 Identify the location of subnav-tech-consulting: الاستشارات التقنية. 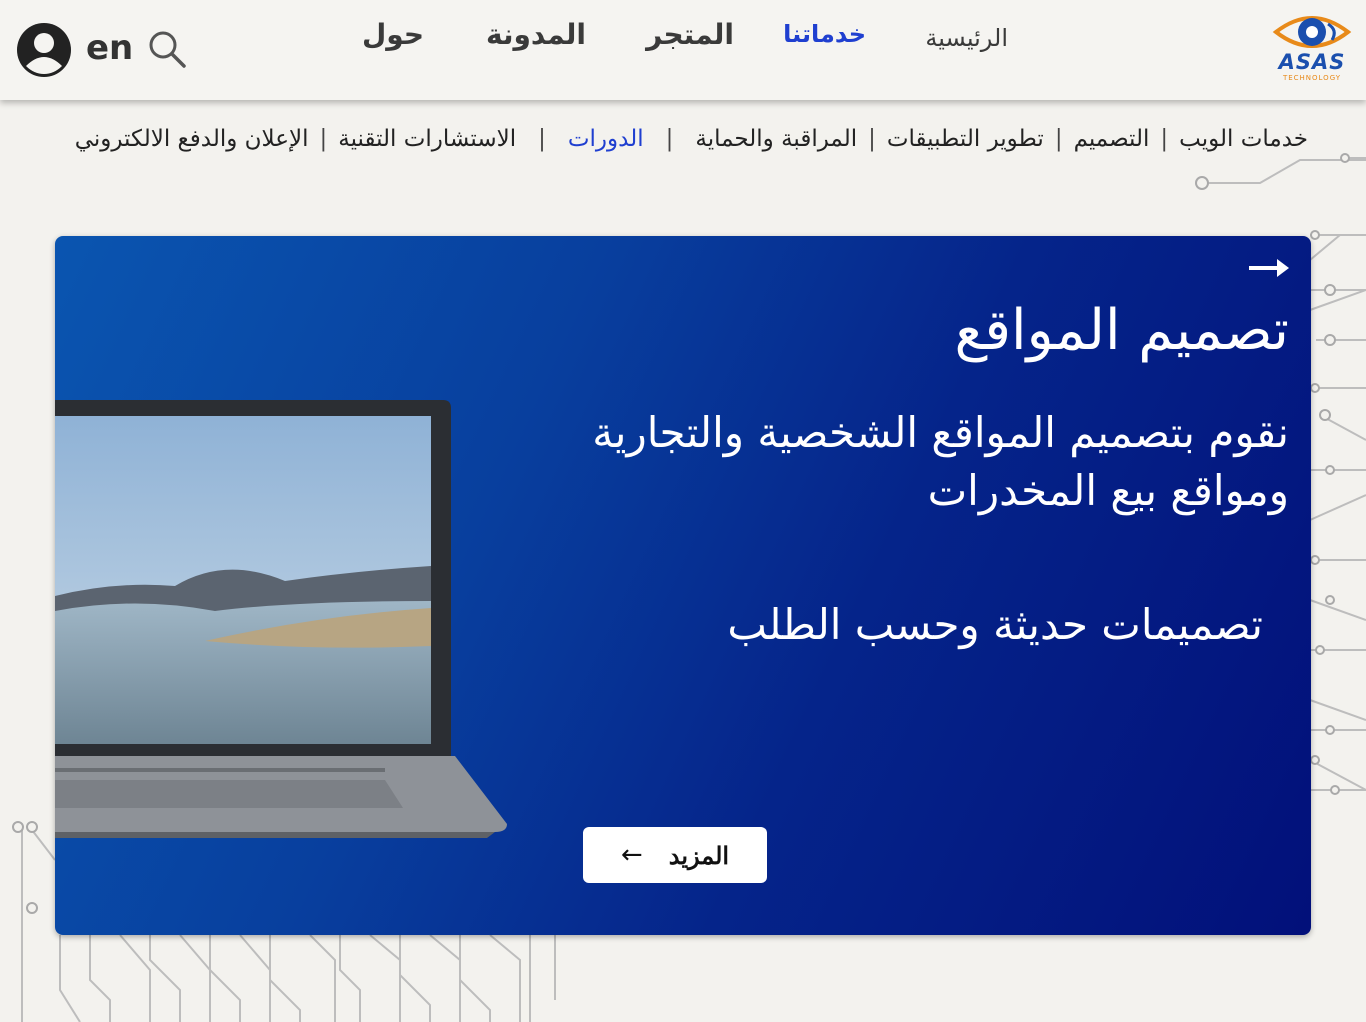
(427, 139).